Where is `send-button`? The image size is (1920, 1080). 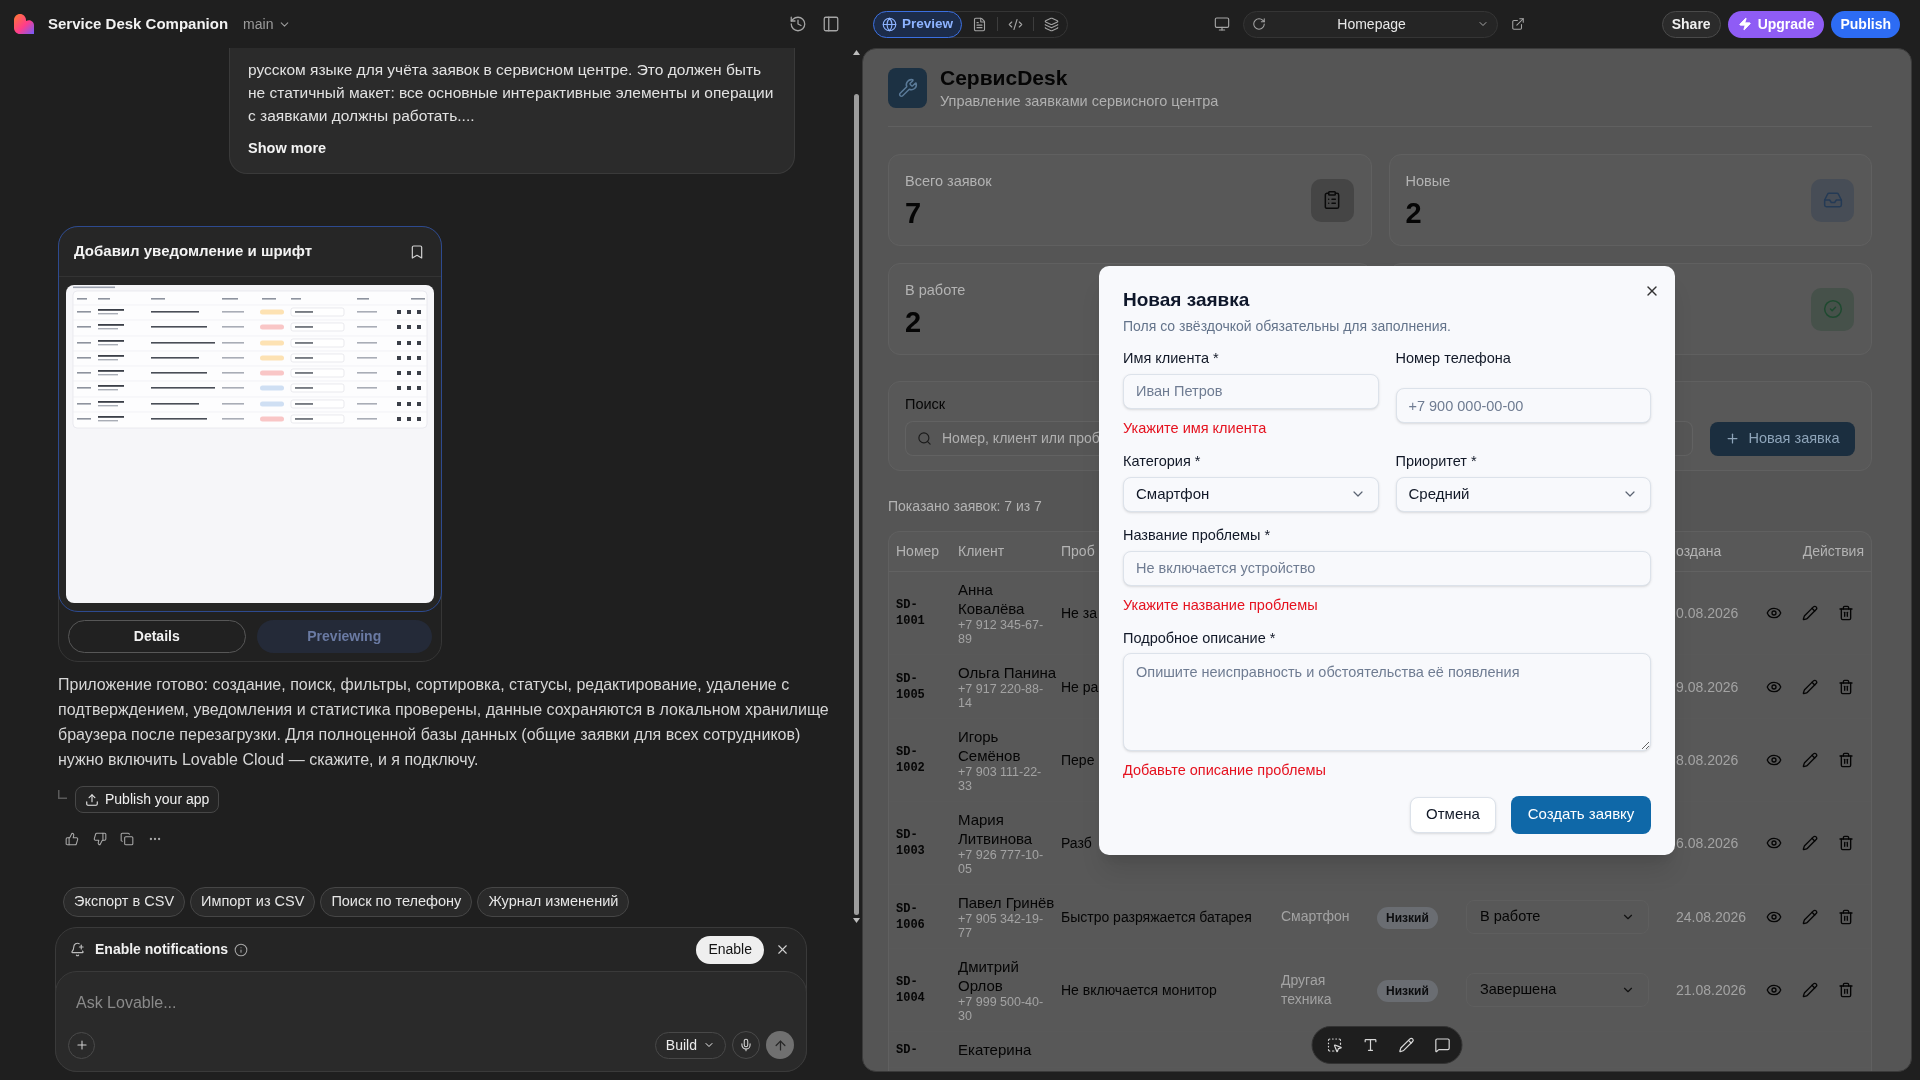 send-button is located at coordinates (780, 1045).